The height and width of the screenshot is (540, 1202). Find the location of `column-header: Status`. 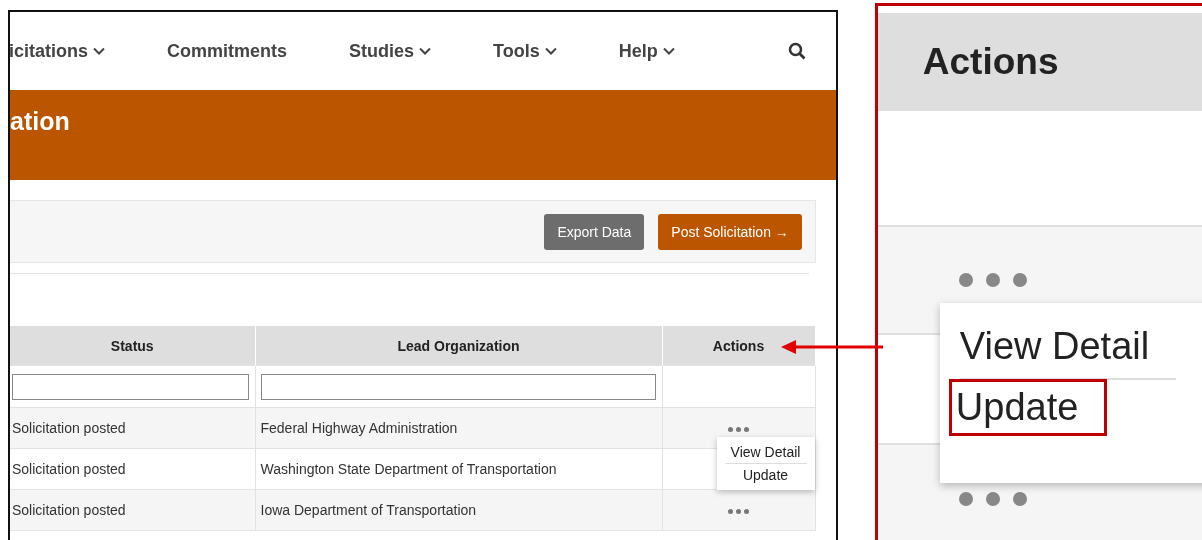

column-header: Status is located at coordinates (132, 346).